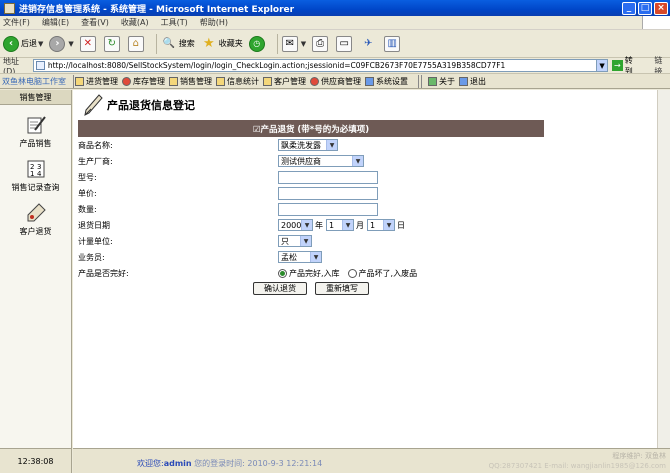 The height and width of the screenshot is (473, 670). Describe the element at coordinates (629, 8) in the screenshot. I see `minimize-button: _` at that location.